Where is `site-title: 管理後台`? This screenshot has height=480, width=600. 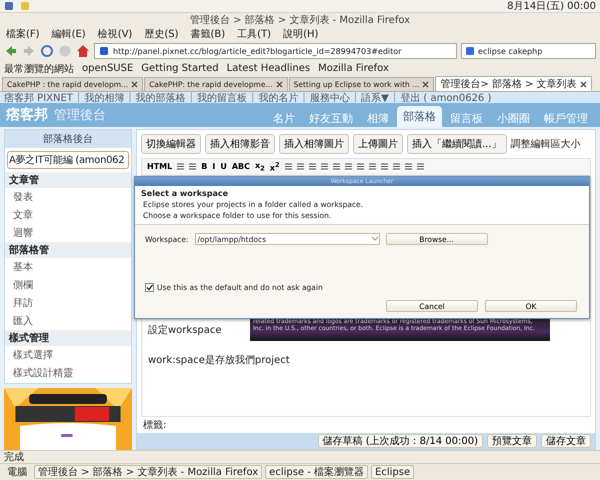
site-title: 管理後台 is located at coordinates (80, 115).